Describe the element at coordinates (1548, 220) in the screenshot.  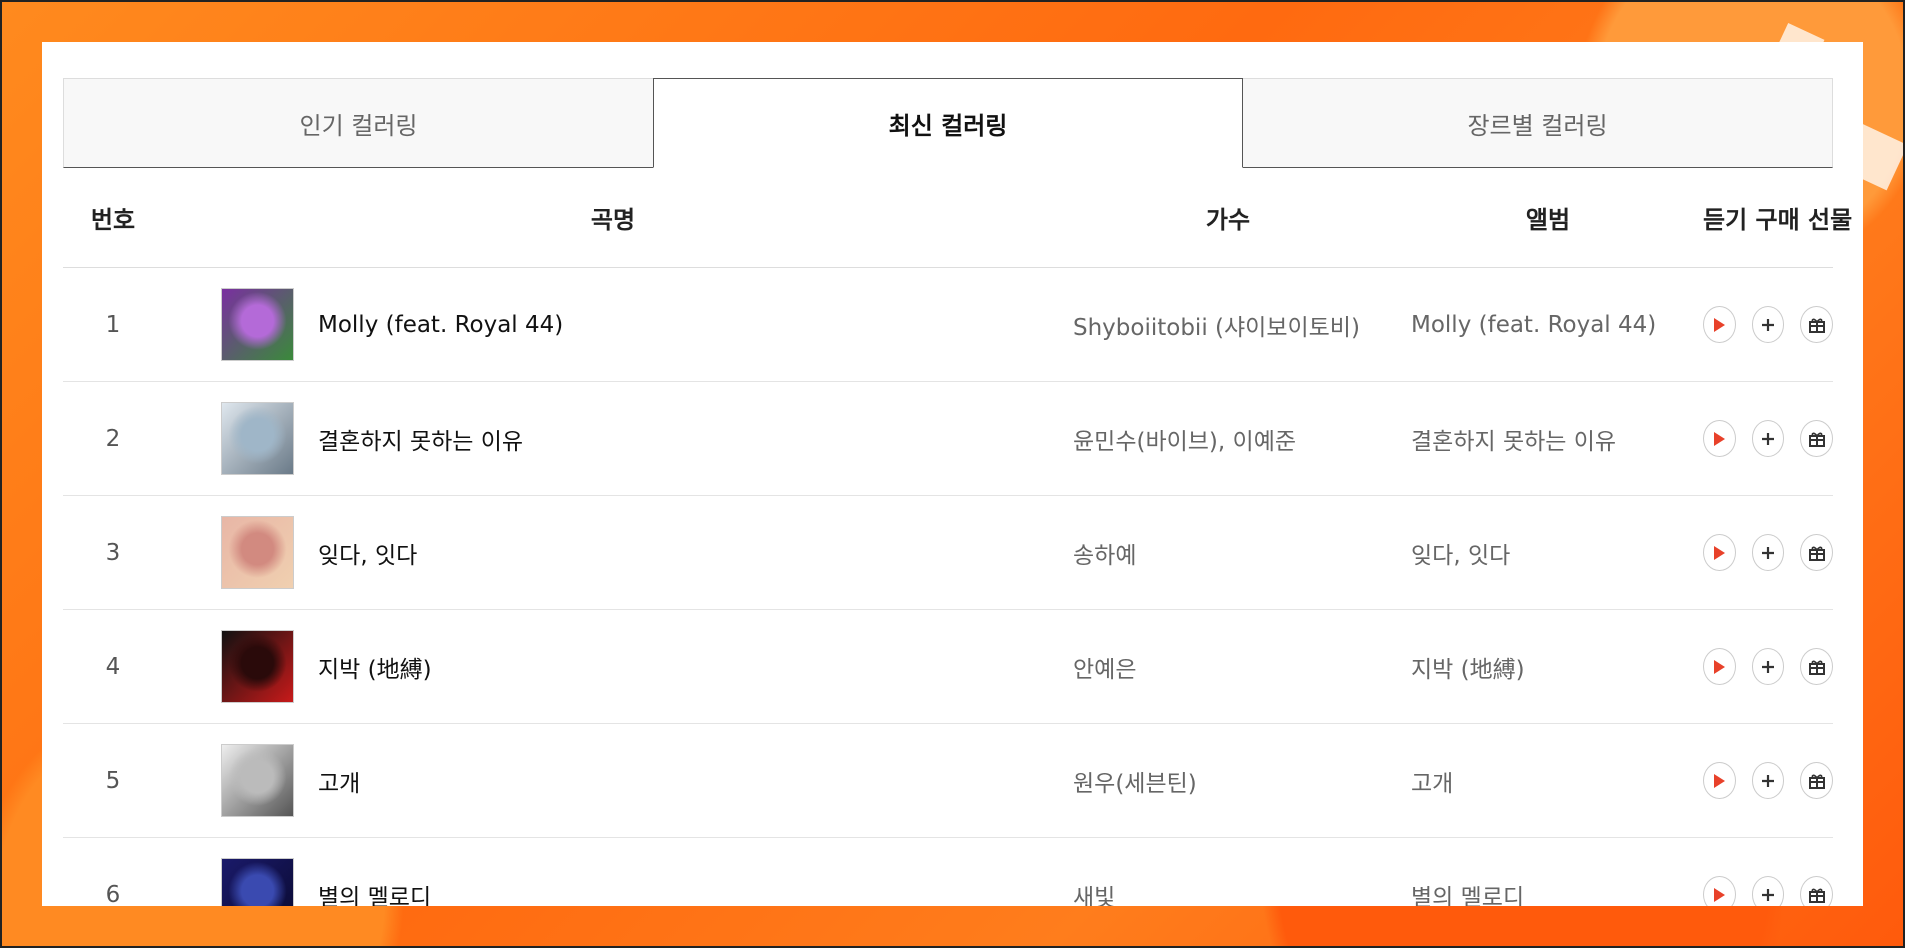
I see `header-album: 앨범` at that location.